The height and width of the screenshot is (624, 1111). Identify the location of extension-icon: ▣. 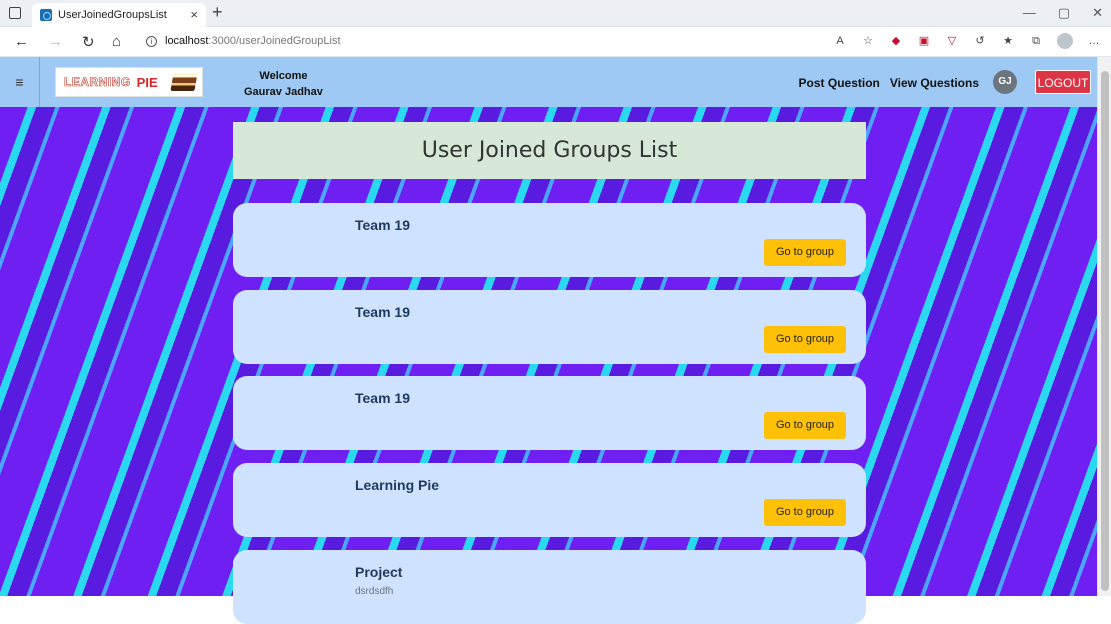
(924, 41).